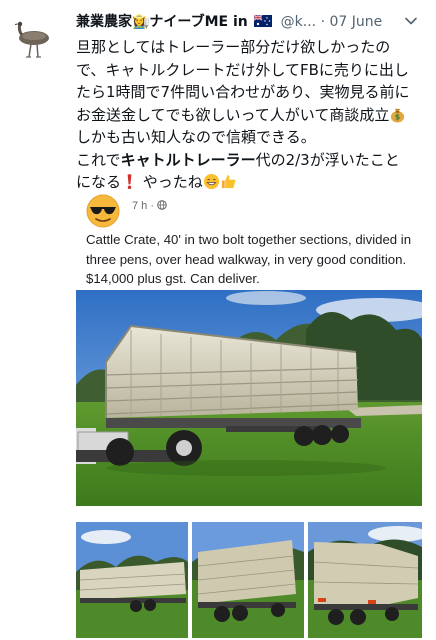  I want to click on red-exclamation-emoji, so click(129, 182).